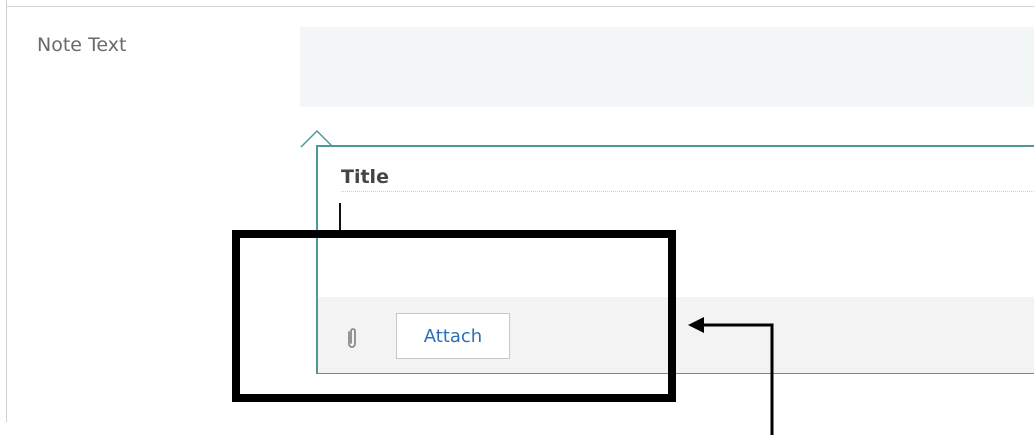  Describe the element at coordinates (520, 6) in the screenshot. I see `panel-top-border` at that location.